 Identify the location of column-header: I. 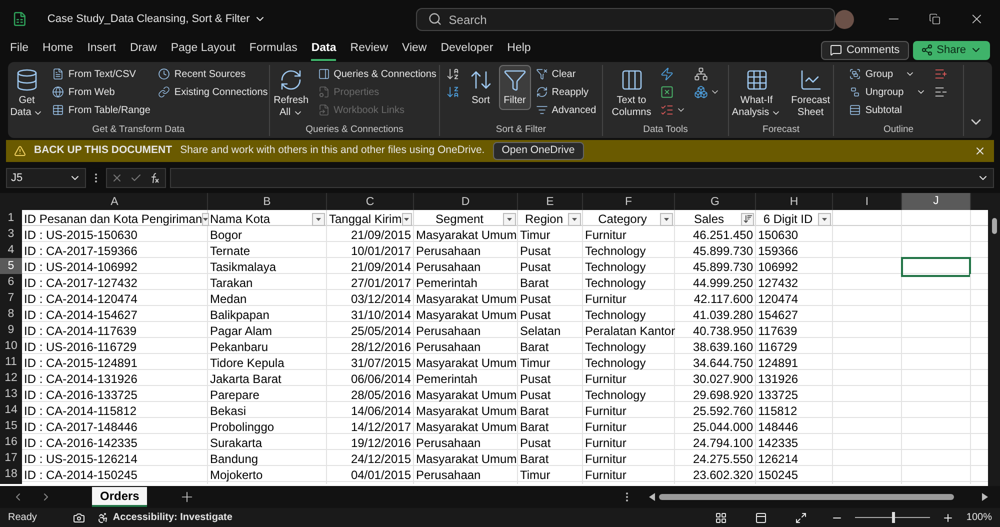
(867, 202).